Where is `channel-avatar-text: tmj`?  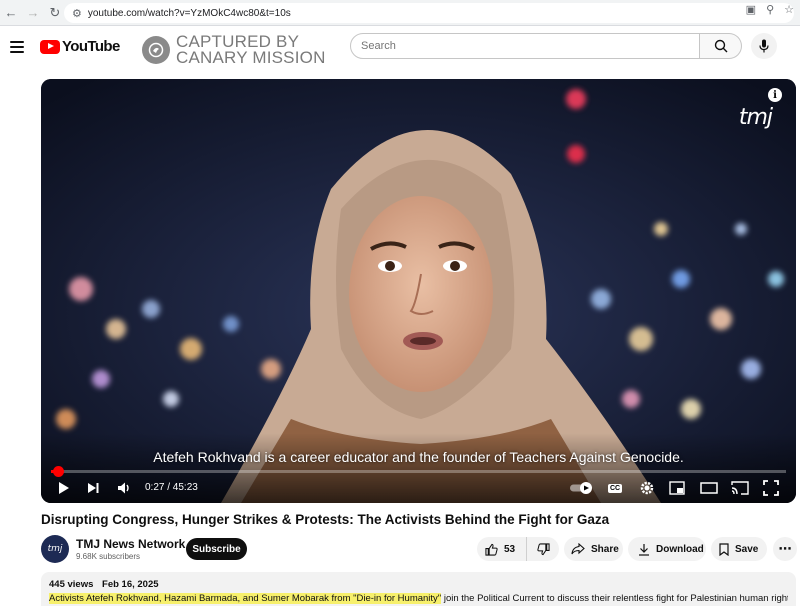 channel-avatar-text: tmj is located at coordinates (55, 549).